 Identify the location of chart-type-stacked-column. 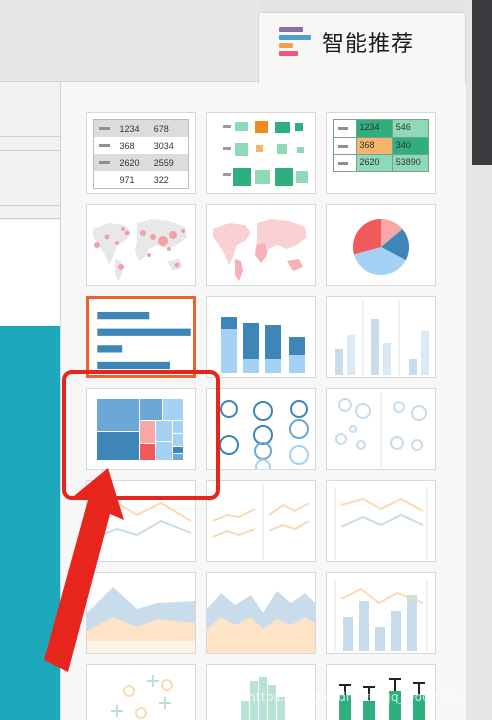
(261, 337).